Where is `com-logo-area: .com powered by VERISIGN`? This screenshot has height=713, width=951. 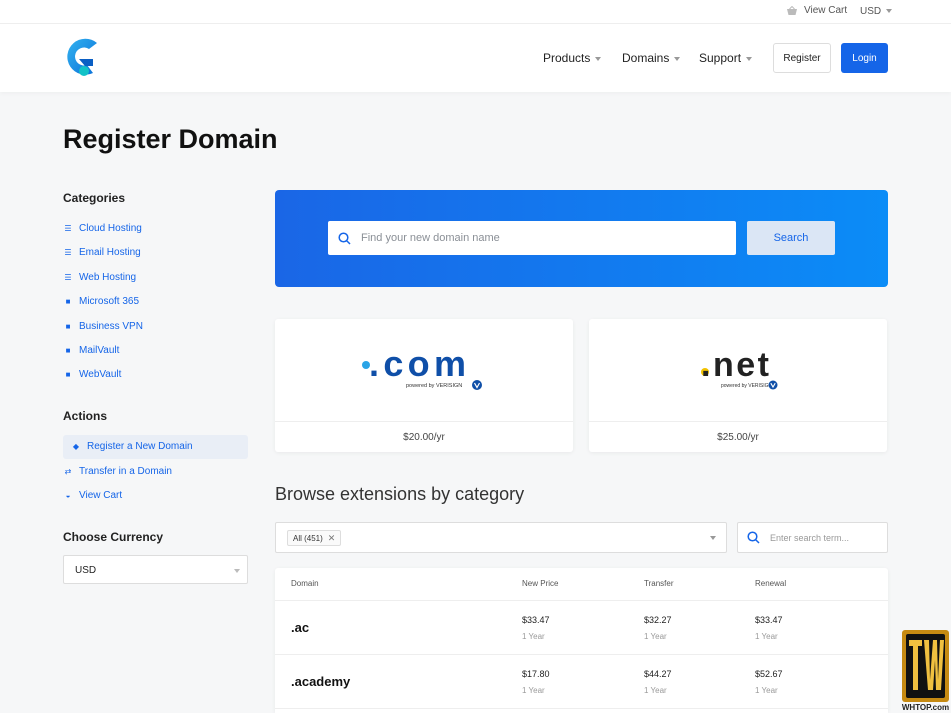 com-logo-area: .com powered by VERISIGN is located at coordinates (424, 370).